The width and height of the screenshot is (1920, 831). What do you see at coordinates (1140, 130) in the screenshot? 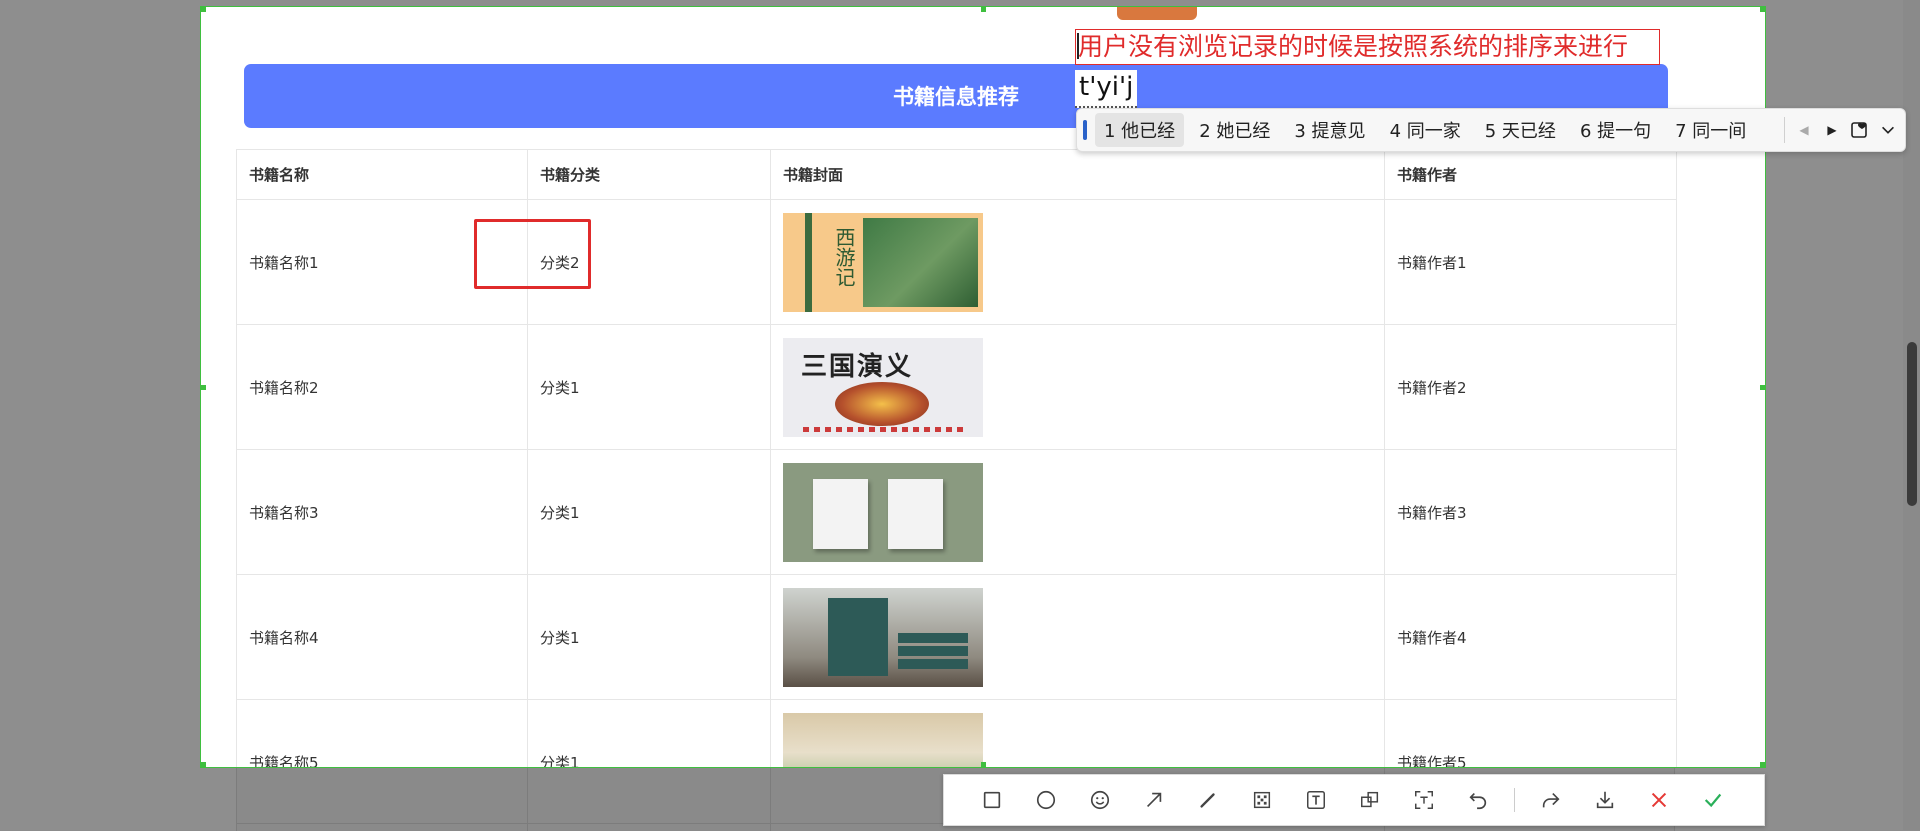
I see `ime-candidate-1: 1 他已经` at bounding box center [1140, 130].